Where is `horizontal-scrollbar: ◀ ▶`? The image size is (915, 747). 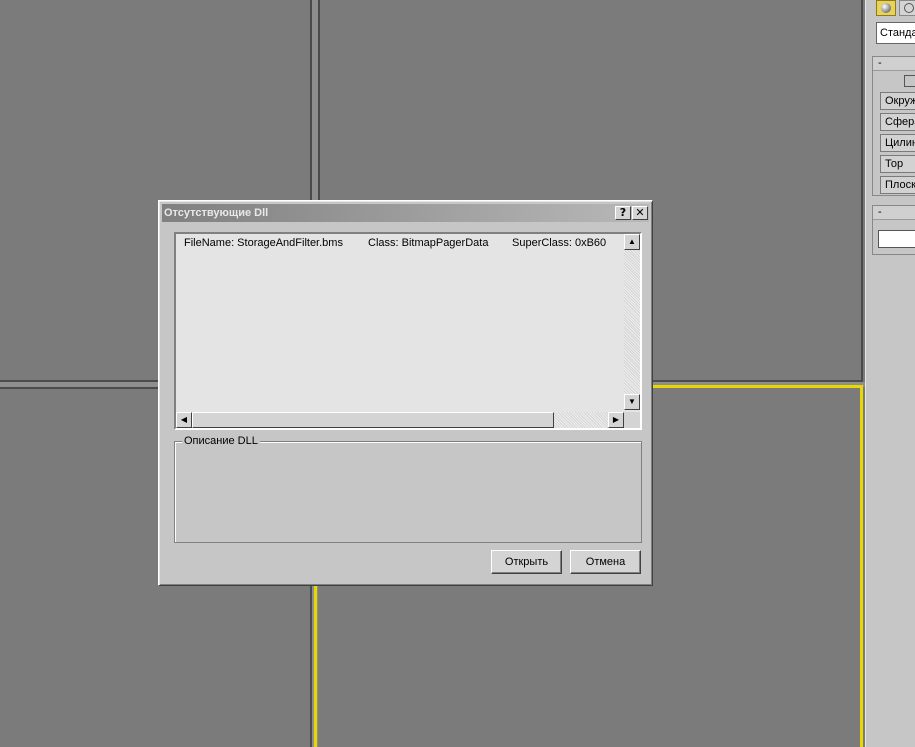 horizontal-scrollbar: ◀ ▶ is located at coordinates (400, 420).